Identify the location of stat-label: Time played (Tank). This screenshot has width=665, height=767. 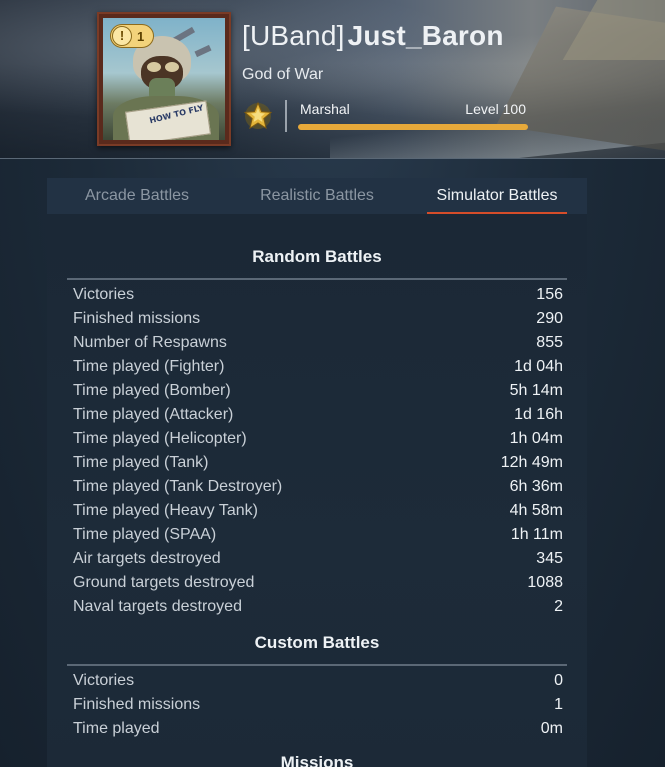
(141, 462).